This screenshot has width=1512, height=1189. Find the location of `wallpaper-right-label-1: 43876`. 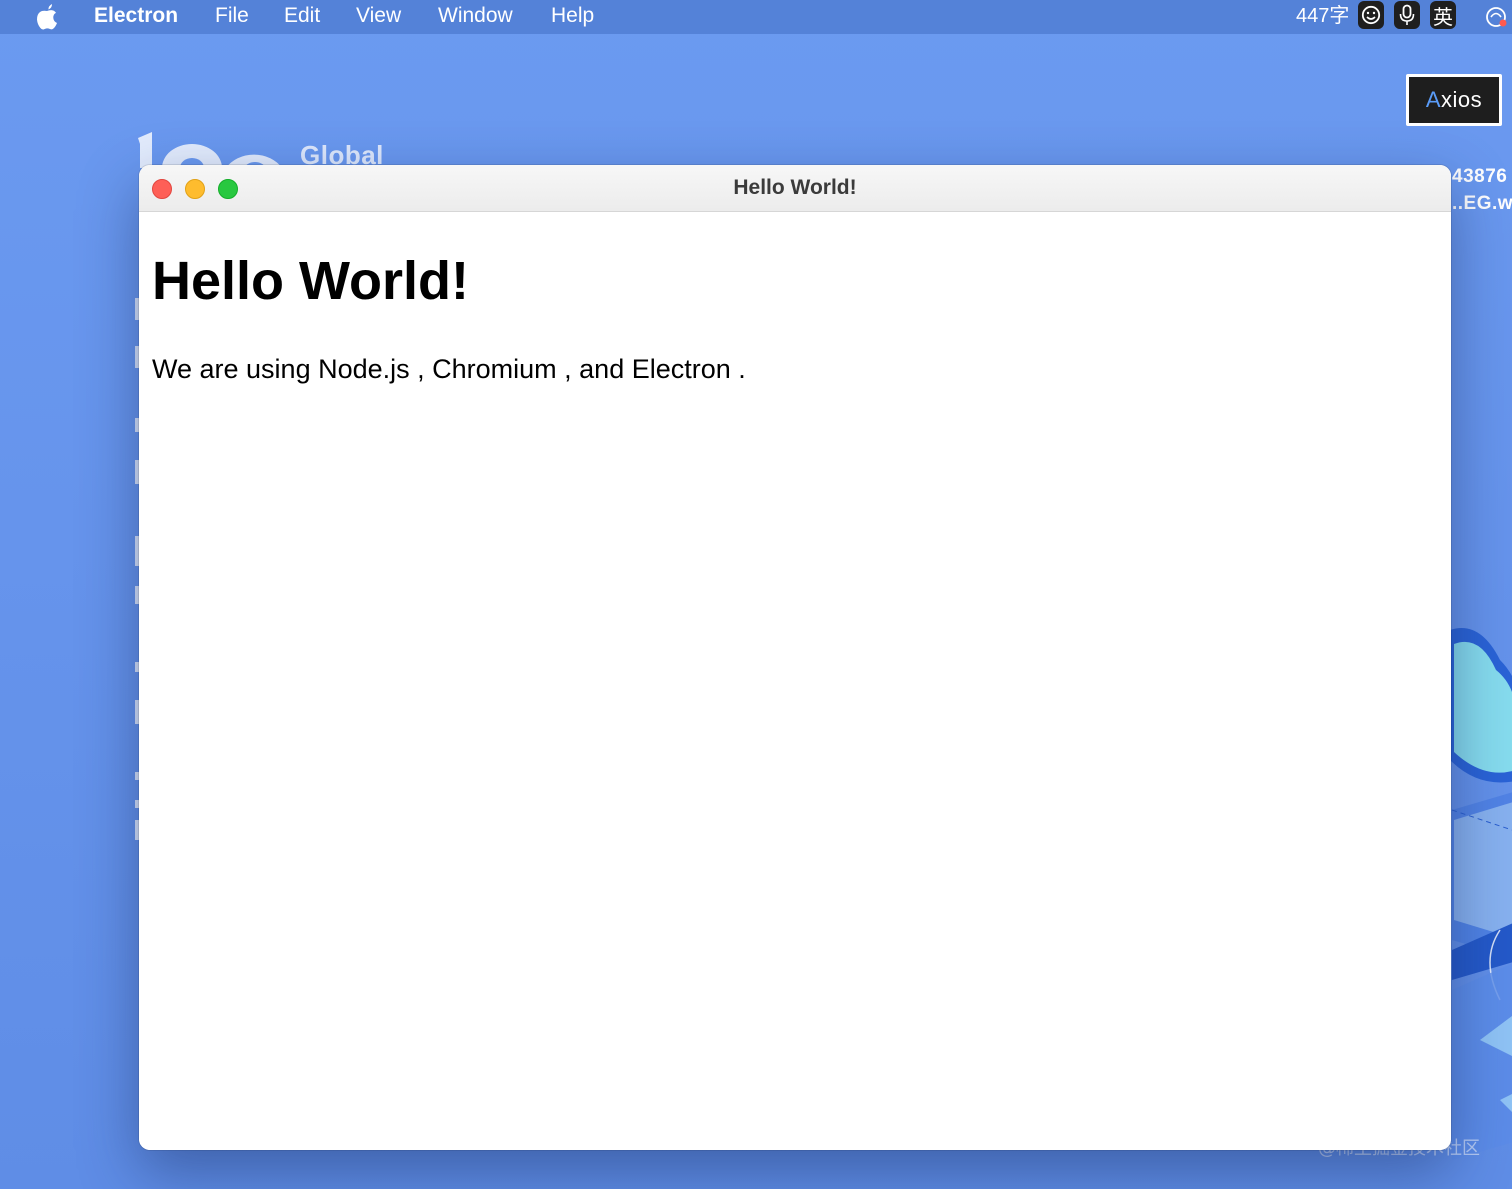

wallpaper-right-label-1: 43876 is located at coordinates (1480, 176).